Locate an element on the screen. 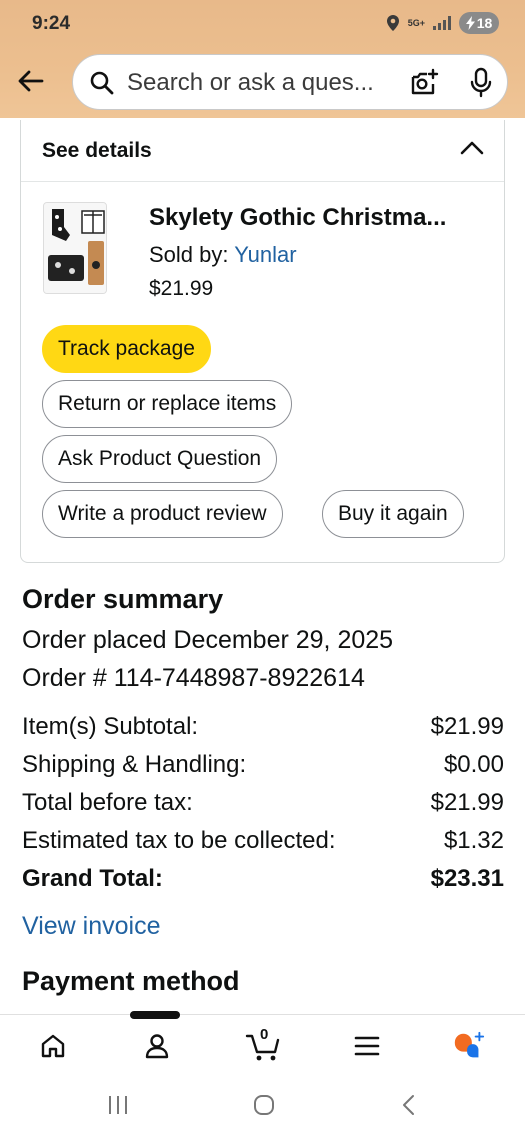  order-number-label: Order # is located at coordinates (64, 678).